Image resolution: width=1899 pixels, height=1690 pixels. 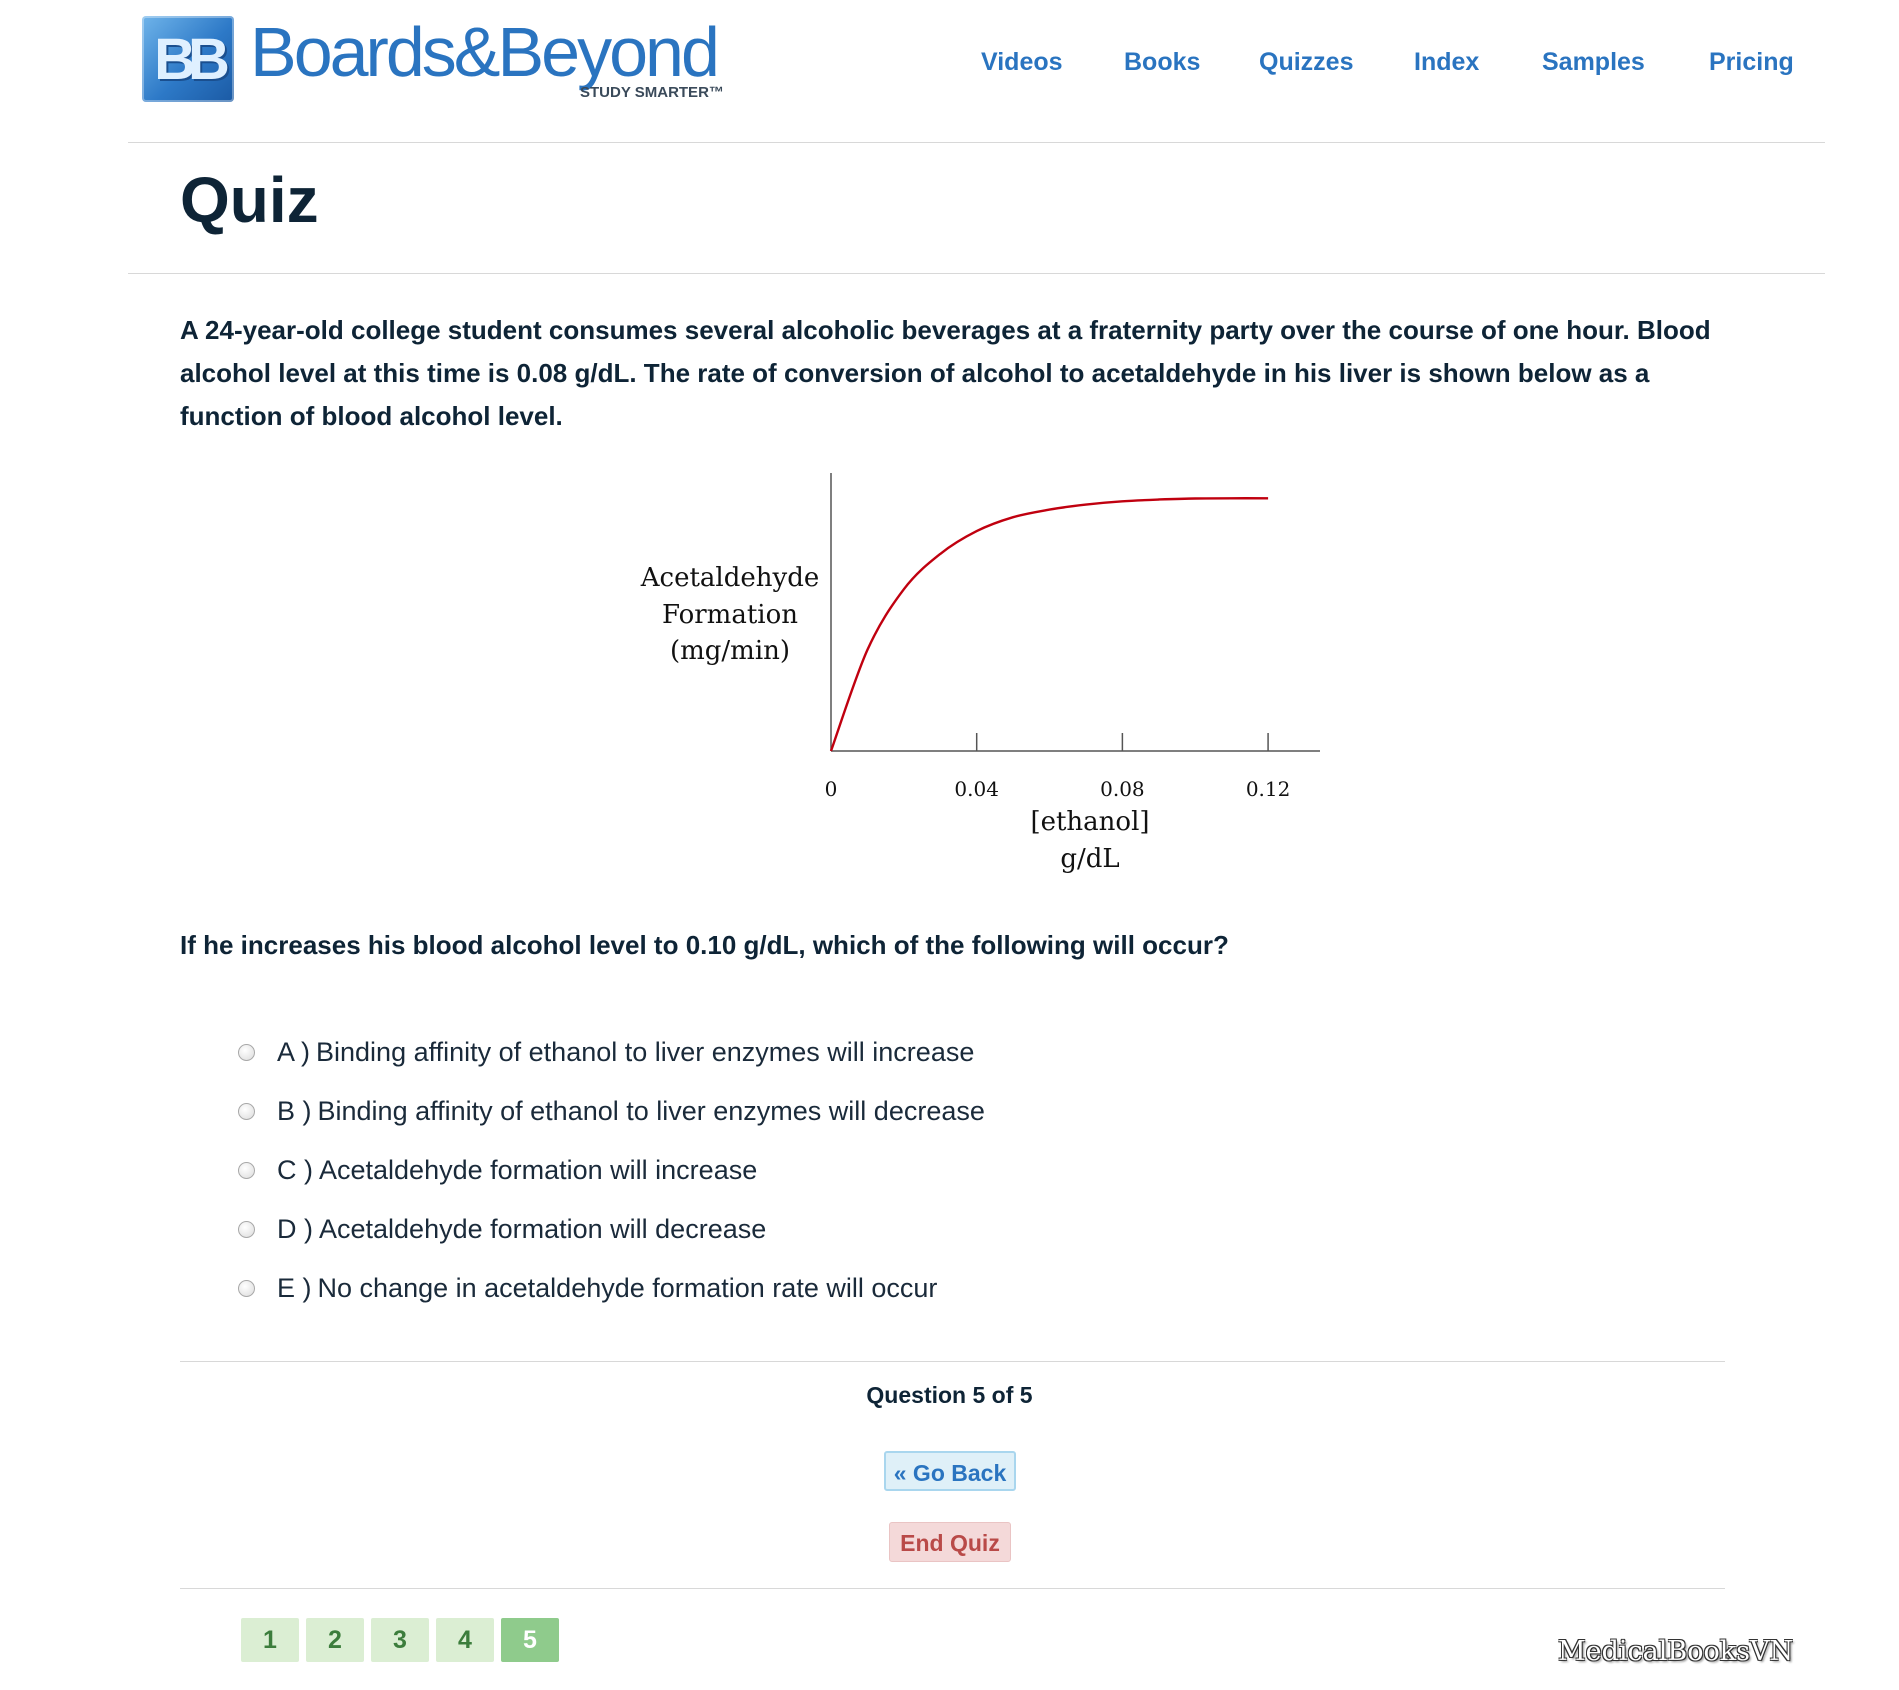 I want to click on xlabel-line-1: [ethanol], so click(x=1089, y=822).